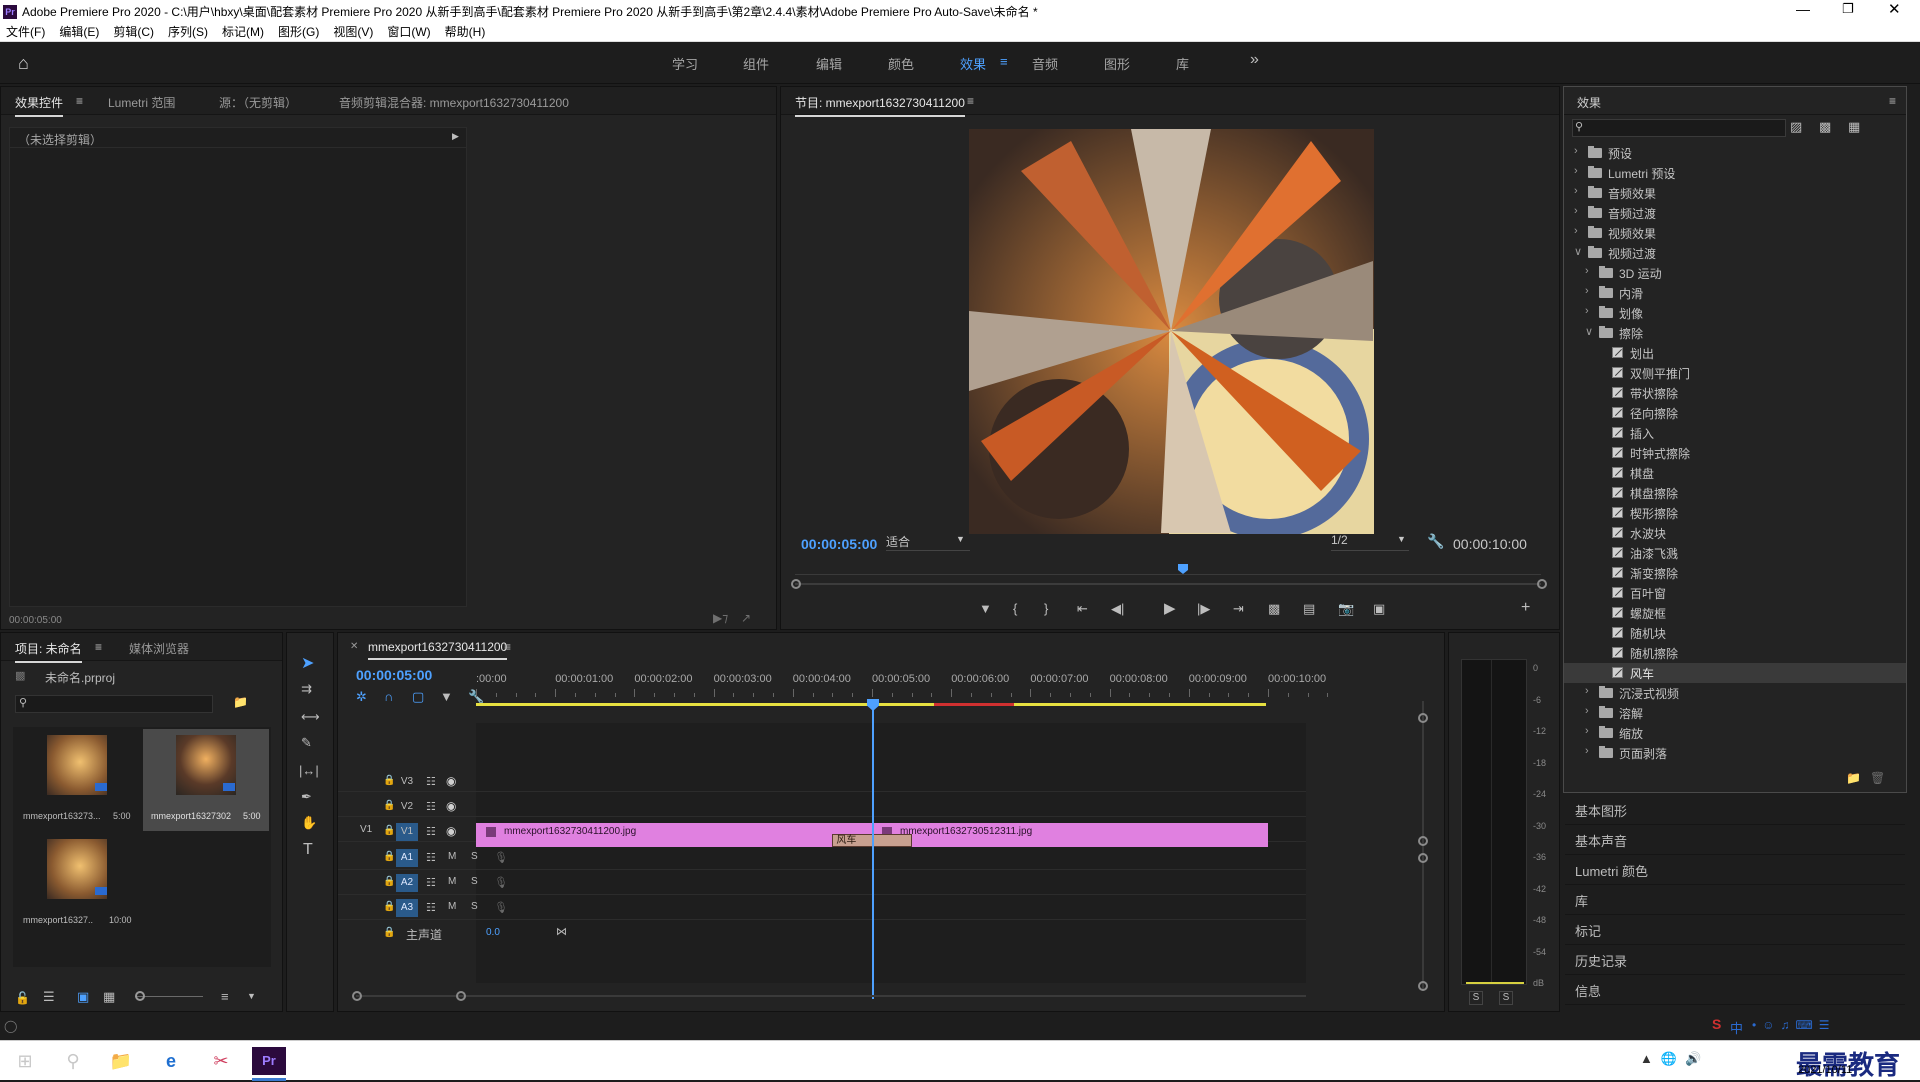  What do you see at coordinates (1735, 233) in the screenshot?
I see `effects-tree-item: › 视频效果` at bounding box center [1735, 233].